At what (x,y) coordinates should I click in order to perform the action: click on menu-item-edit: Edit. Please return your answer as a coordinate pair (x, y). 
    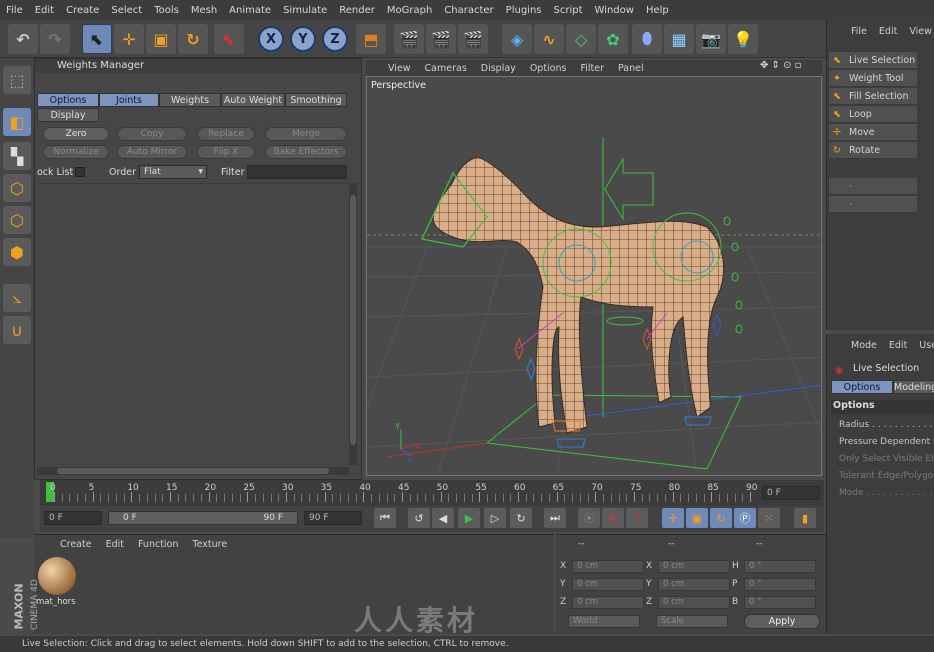
    Looking at the image, I should click on (44, 10).